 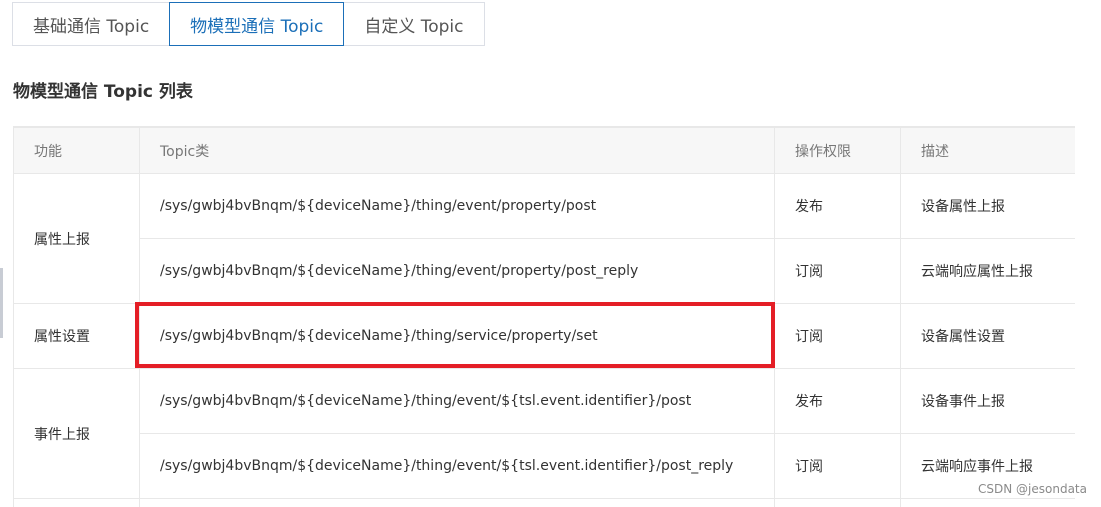 I want to click on tab-custom-topic: 自定义 Topic, so click(x=414, y=24).